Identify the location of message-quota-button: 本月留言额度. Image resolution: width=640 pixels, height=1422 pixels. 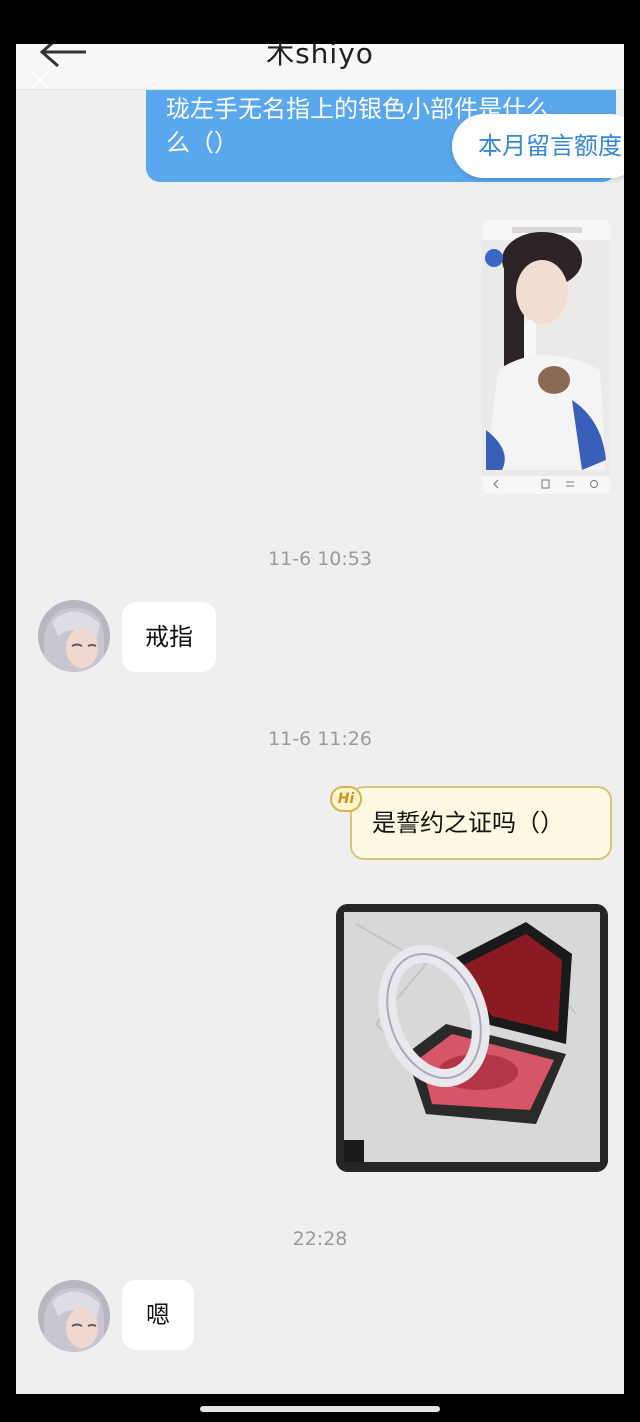
(538, 146).